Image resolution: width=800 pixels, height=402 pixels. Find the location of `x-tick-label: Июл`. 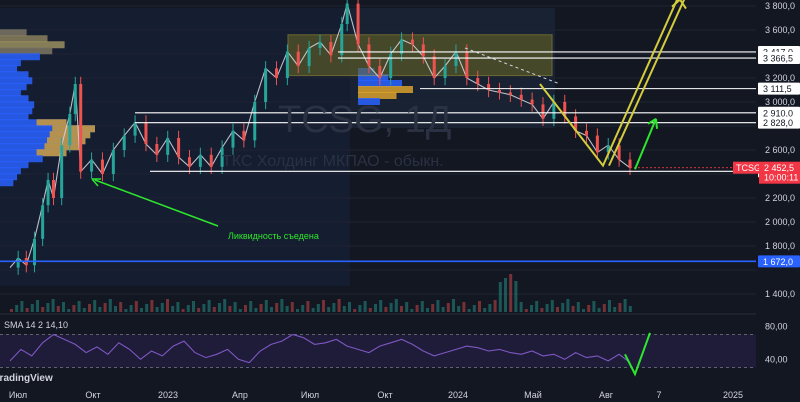

x-tick-label: Июл is located at coordinates (18, 395).